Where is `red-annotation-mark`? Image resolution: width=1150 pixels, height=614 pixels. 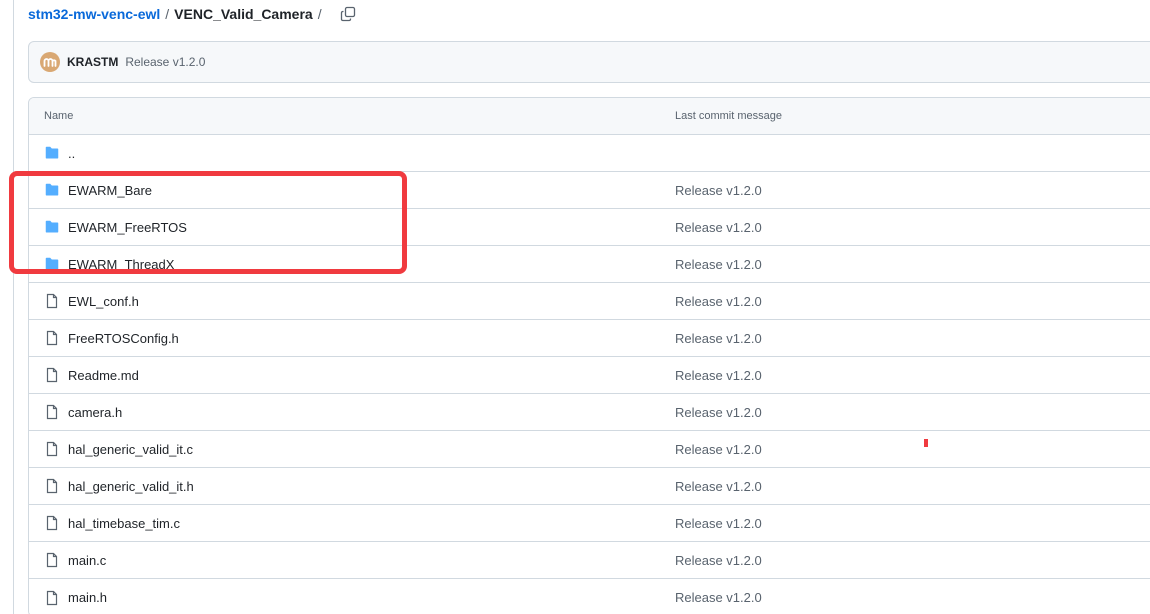
red-annotation-mark is located at coordinates (926, 443).